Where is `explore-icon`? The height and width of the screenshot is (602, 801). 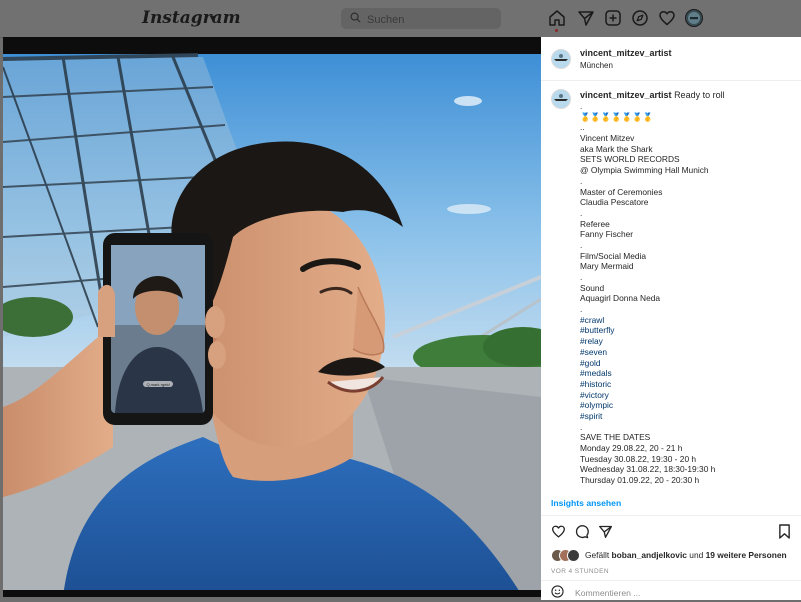
explore-icon is located at coordinates (640, 18).